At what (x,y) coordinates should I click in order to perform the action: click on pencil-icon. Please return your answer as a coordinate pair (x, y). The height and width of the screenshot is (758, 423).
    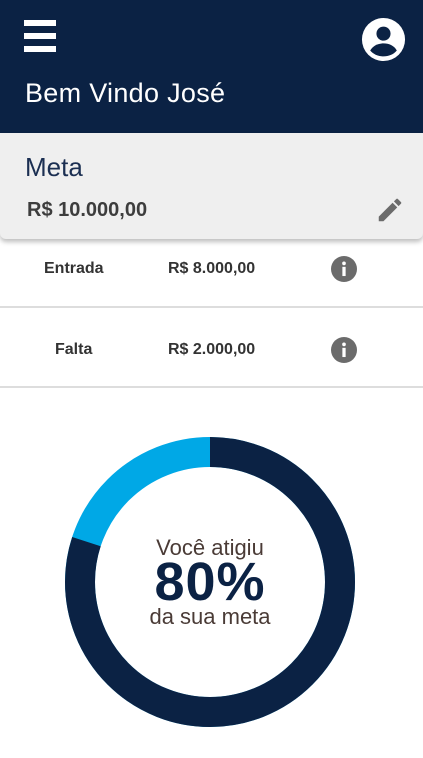
    Looking at the image, I should click on (390, 210).